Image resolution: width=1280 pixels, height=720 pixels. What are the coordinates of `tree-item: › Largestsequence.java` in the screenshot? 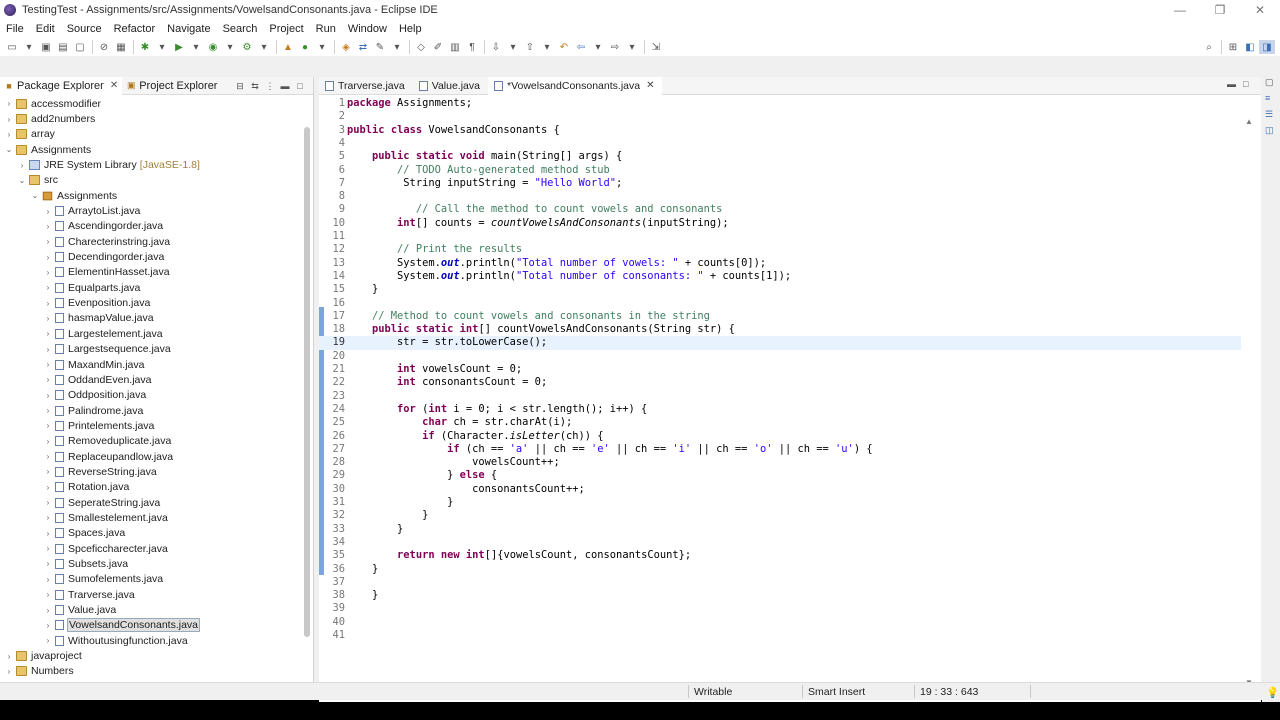 It's located at (151, 349).